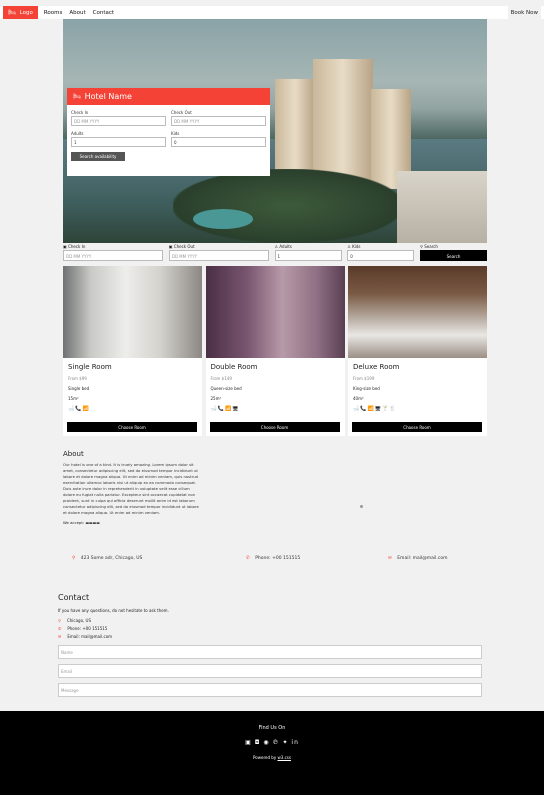  I want to click on sb-kids-label: Kids, so click(356, 246).